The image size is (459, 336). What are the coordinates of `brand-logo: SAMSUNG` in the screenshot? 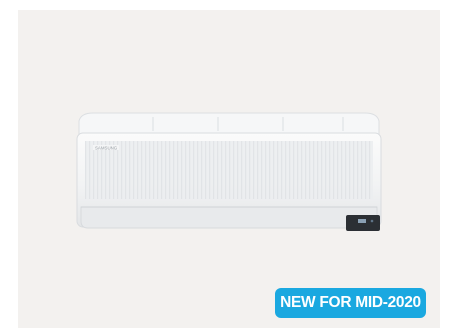 It's located at (106, 148).